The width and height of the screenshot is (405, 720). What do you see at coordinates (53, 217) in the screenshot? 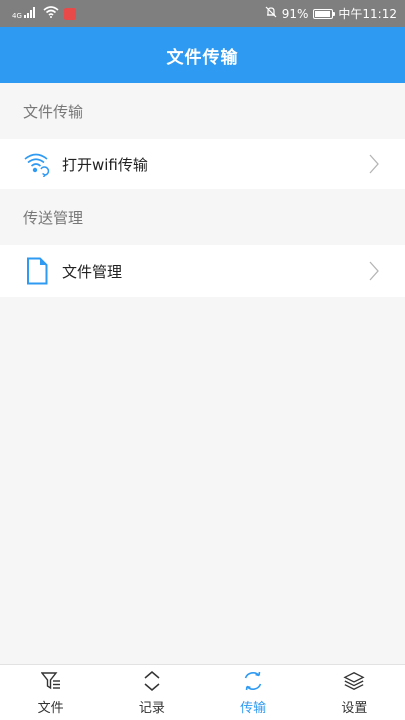
I see `section-label-transfer-management: 传送管理` at bounding box center [53, 217].